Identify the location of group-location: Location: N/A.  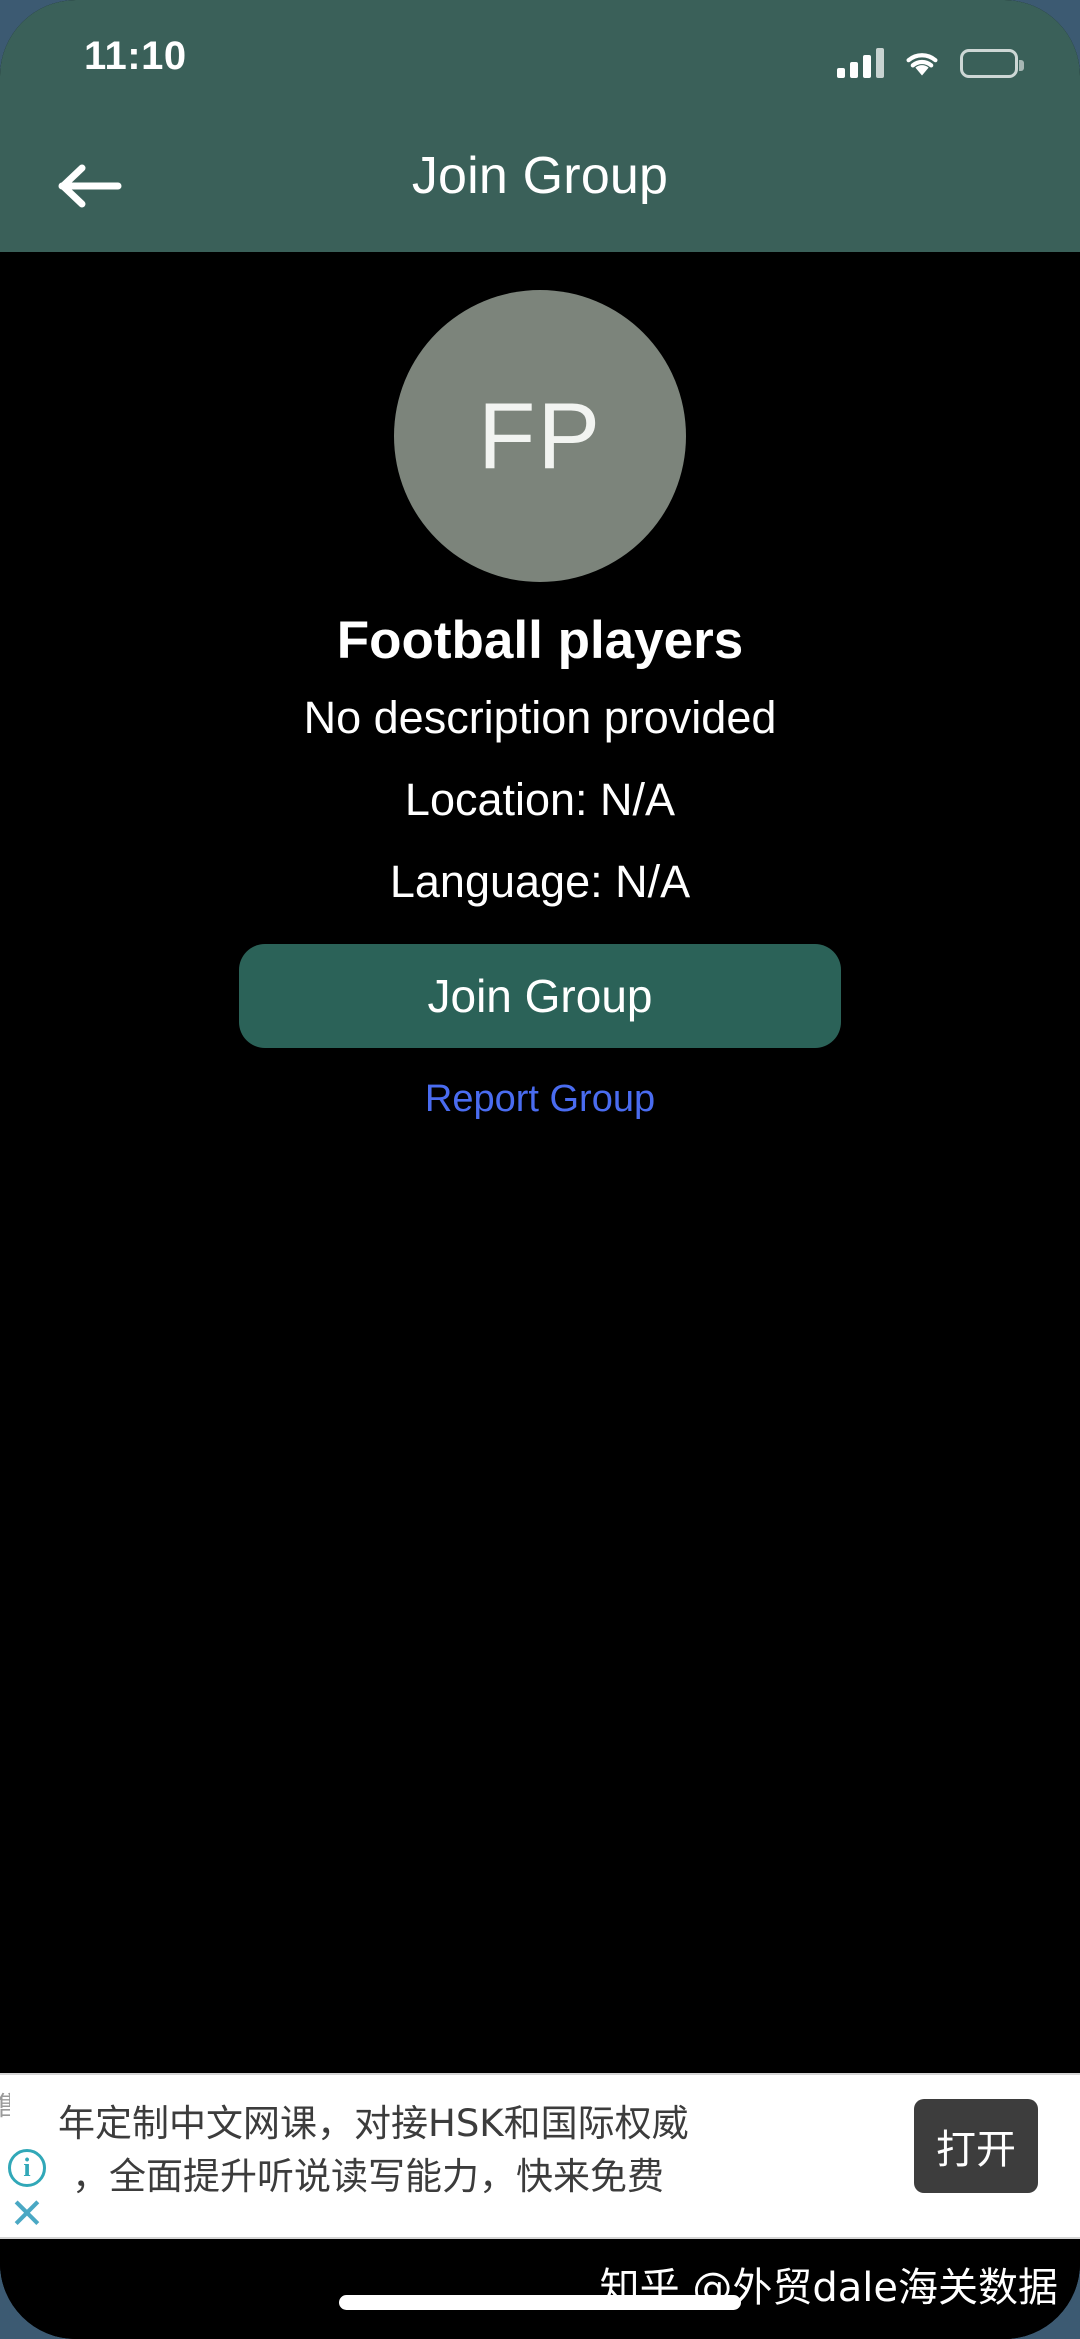
(540, 799).